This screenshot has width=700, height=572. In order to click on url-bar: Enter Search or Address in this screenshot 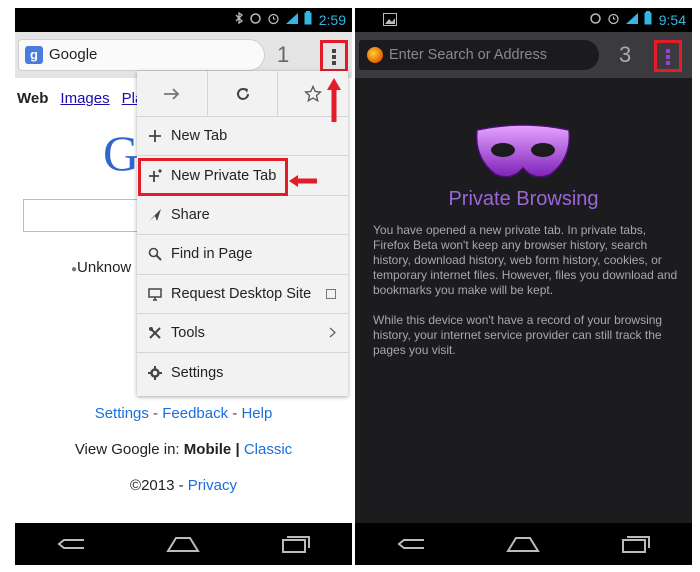, I will do `click(479, 55)`.